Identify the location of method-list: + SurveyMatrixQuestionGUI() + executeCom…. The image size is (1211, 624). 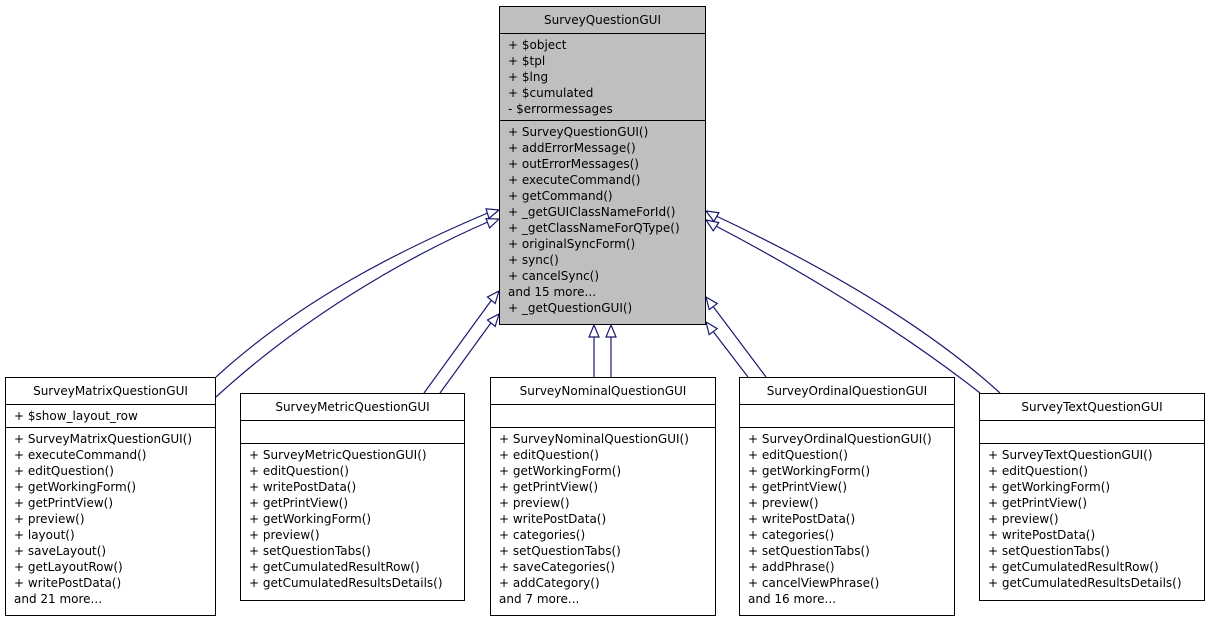
(110, 519).